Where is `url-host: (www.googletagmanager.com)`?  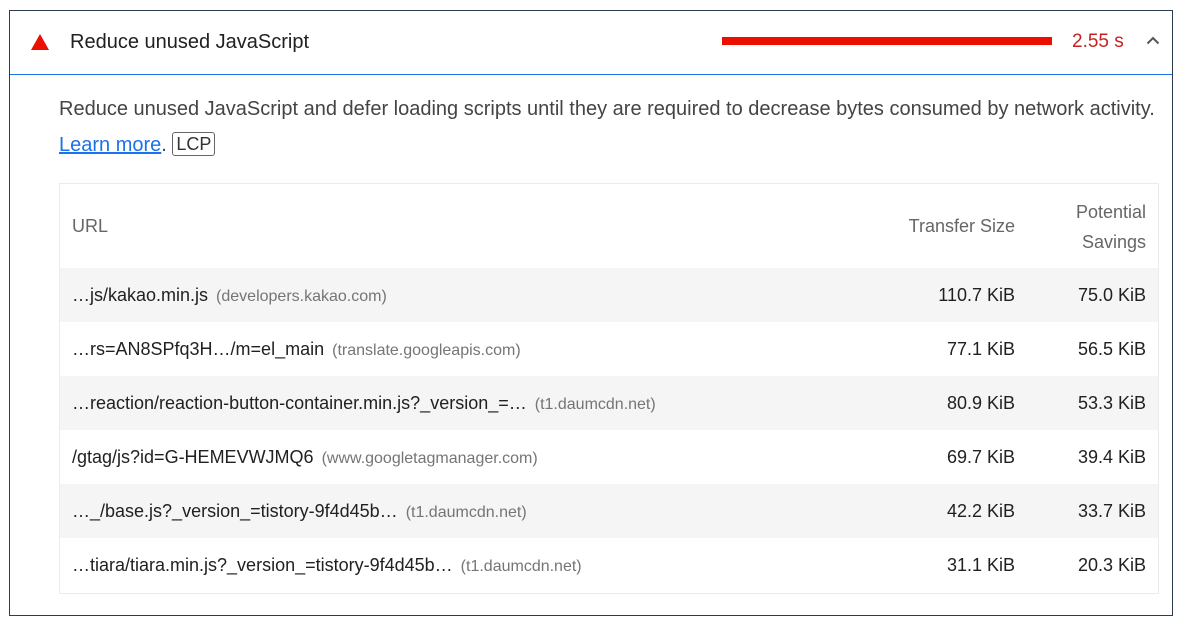 url-host: (www.googletagmanager.com) is located at coordinates (429, 458).